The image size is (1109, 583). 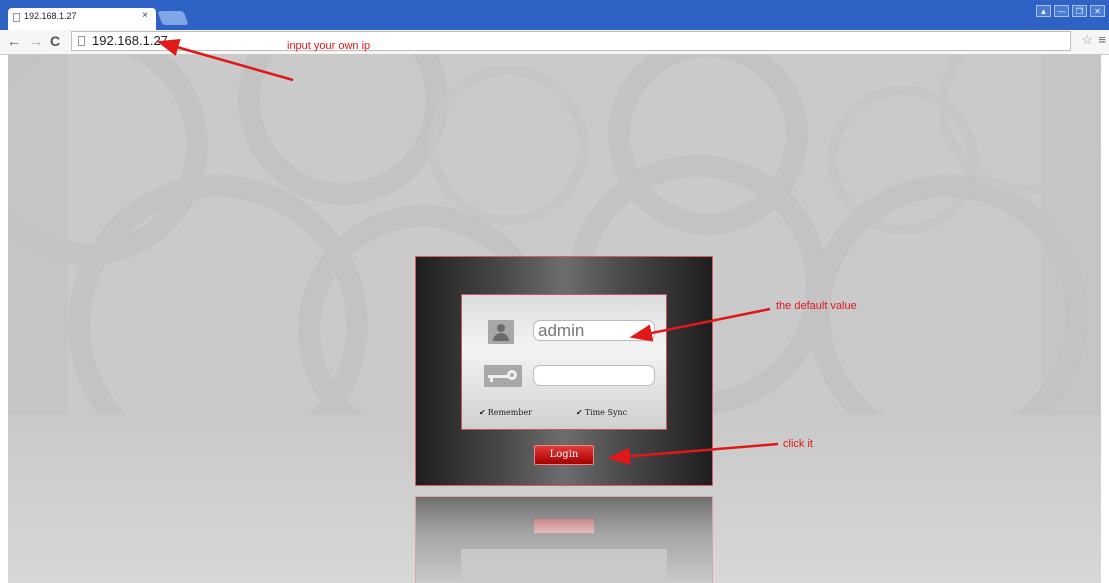 What do you see at coordinates (693, 454) in the screenshot?
I see `arrow-to-login` at bounding box center [693, 454].